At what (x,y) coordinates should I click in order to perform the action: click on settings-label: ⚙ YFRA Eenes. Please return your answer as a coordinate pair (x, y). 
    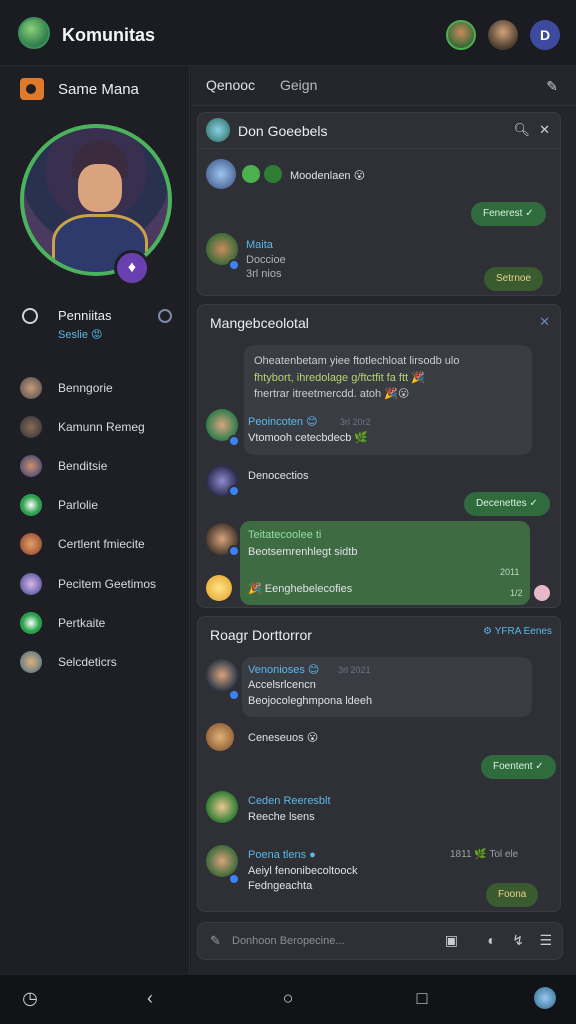
    Looking at the image, I should click on (517, 631).